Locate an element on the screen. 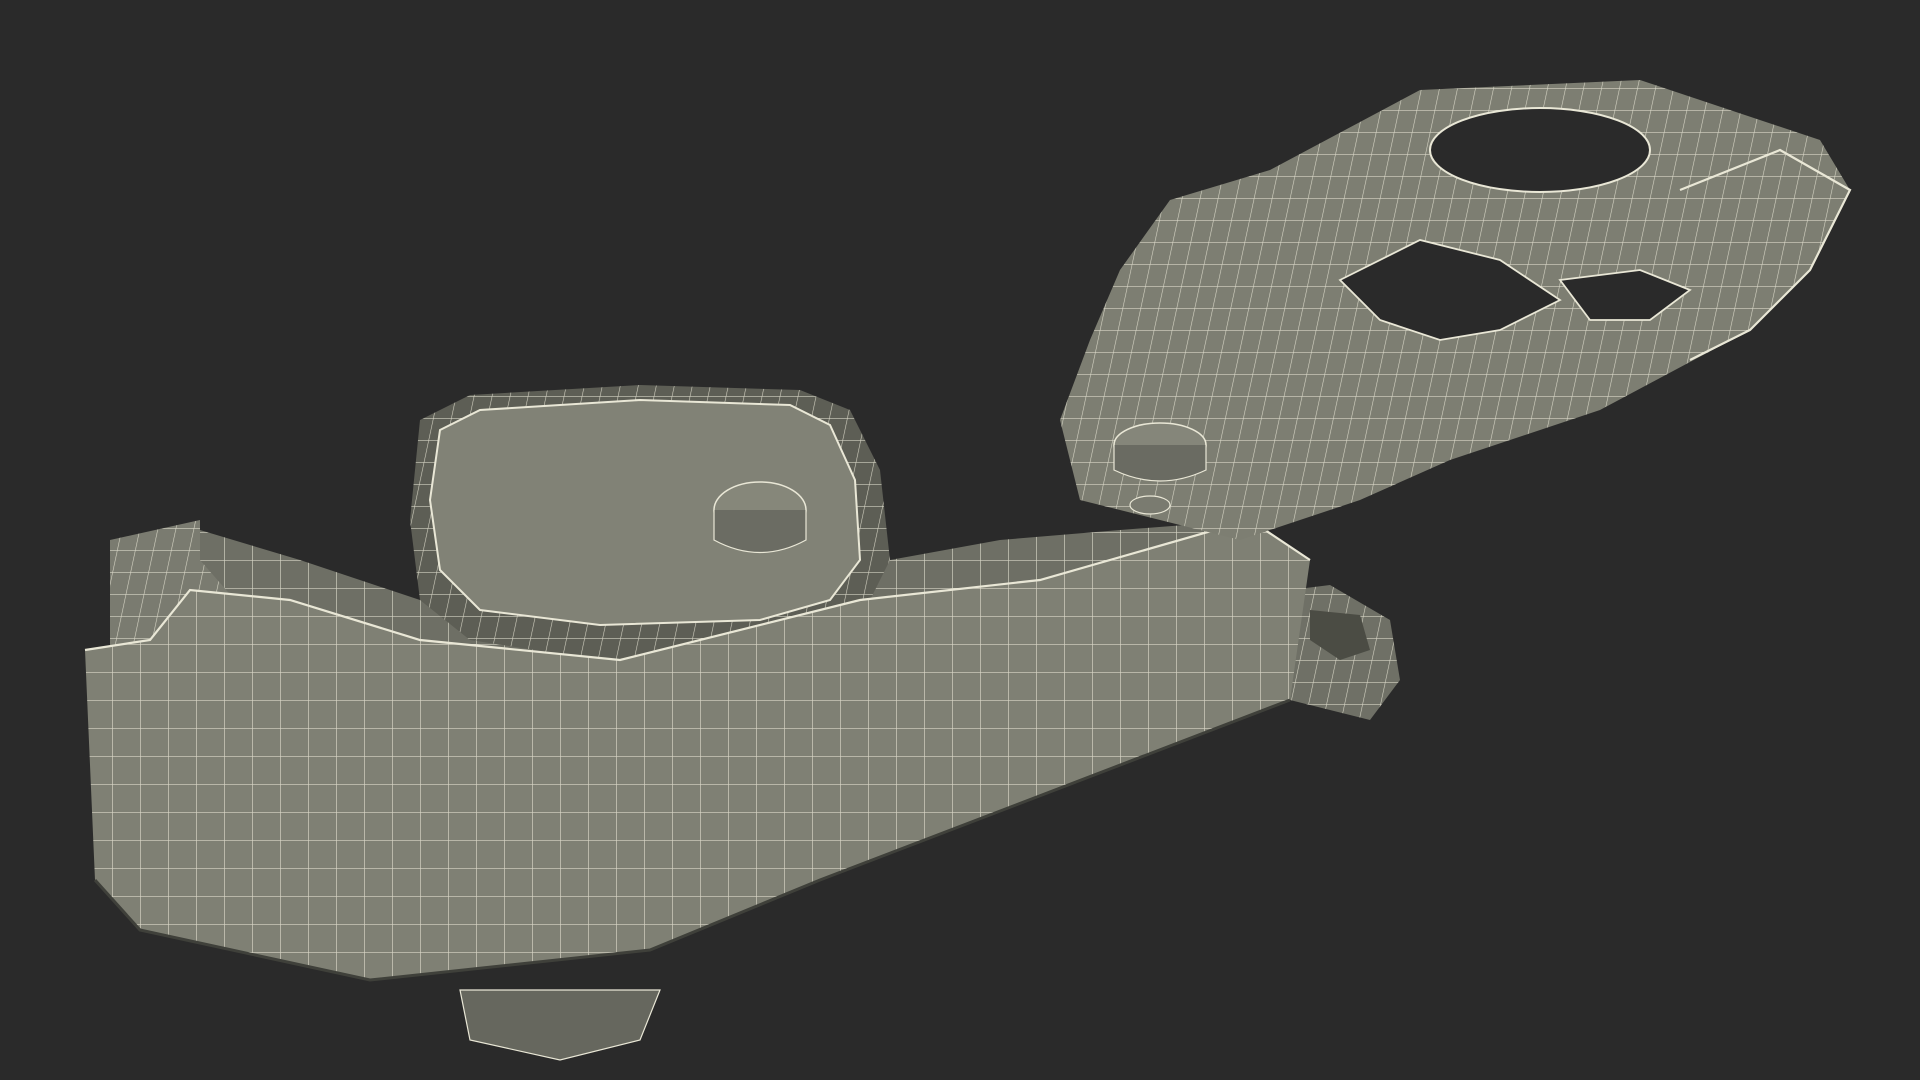  bottom-foot is located at coordinates (560, 1025).